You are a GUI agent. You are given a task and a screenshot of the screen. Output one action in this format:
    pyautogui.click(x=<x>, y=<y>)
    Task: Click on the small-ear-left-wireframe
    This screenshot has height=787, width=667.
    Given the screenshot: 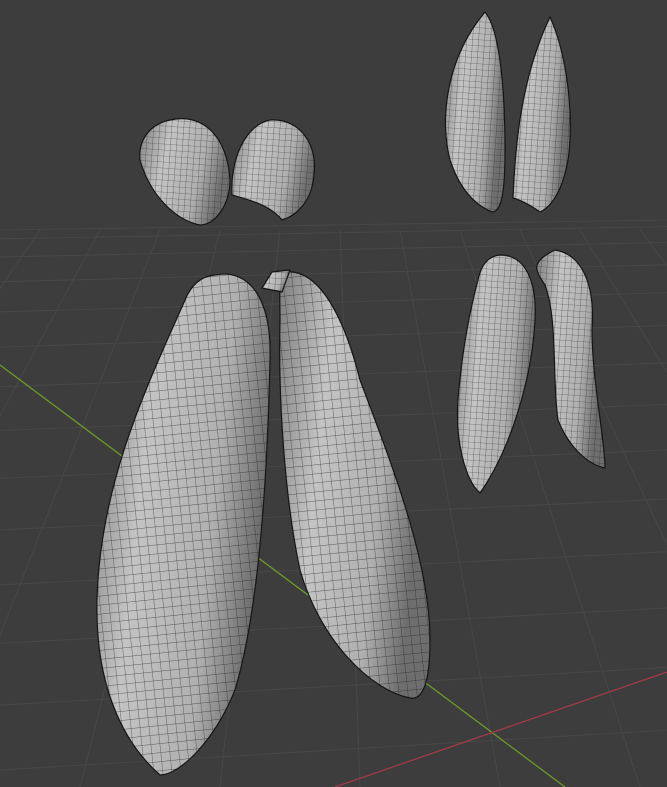 What is the action you would take?
    pyautogui.click(x=185, y=172)
    